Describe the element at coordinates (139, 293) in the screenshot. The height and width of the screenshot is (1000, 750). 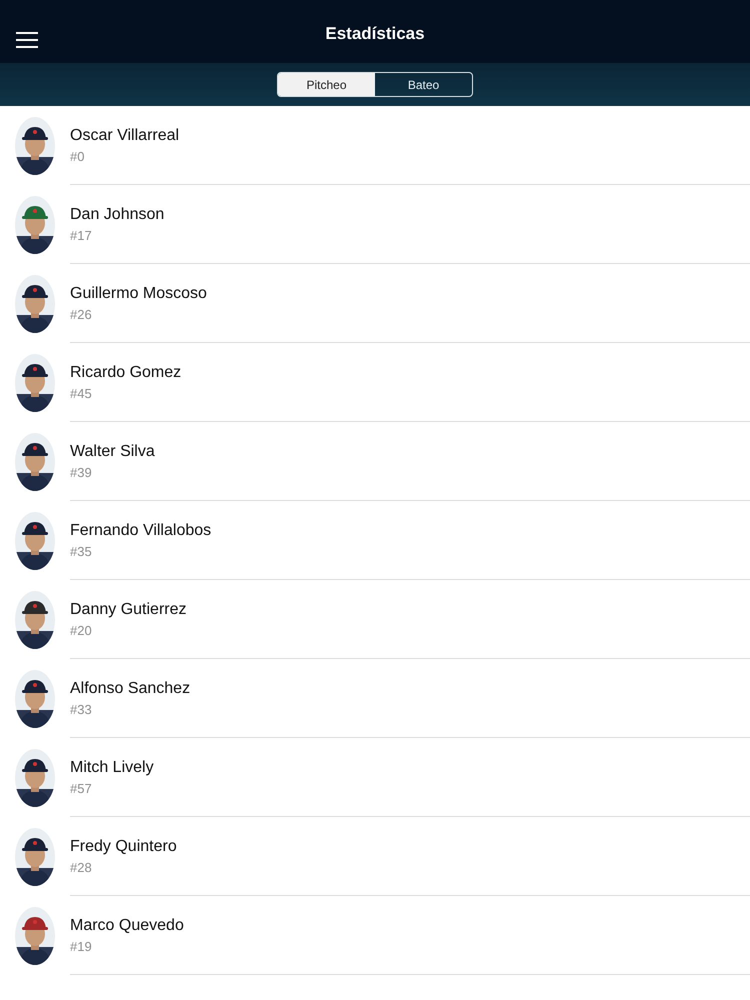
I see `player-name: Guillermo Moscoso` at that location.